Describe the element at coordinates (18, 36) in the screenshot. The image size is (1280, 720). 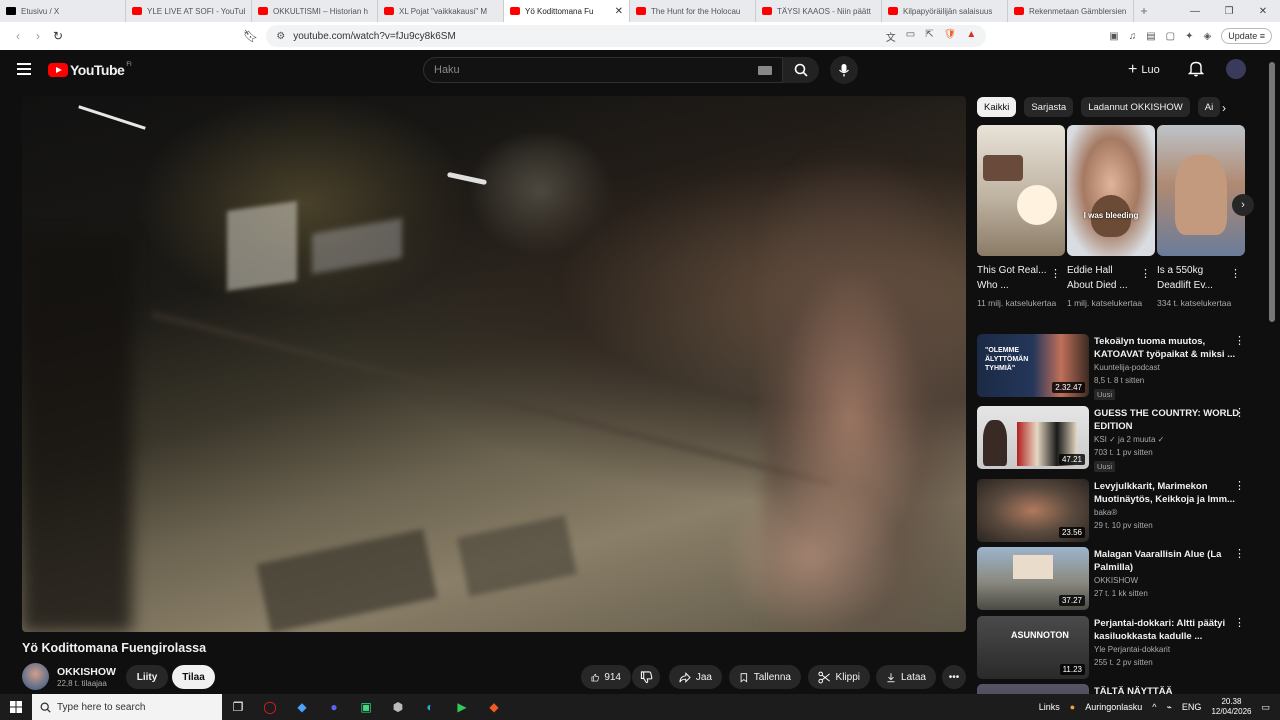
I see `back-arrow-icon: ‹` at that location.